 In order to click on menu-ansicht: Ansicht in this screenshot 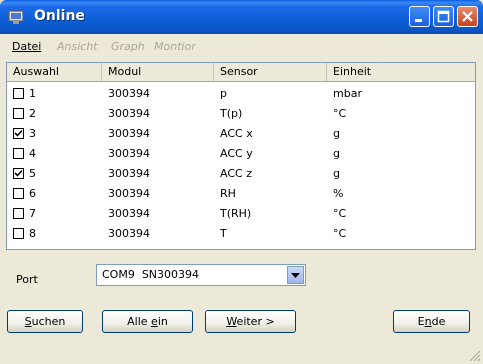, I will do `click(77, 46)`.